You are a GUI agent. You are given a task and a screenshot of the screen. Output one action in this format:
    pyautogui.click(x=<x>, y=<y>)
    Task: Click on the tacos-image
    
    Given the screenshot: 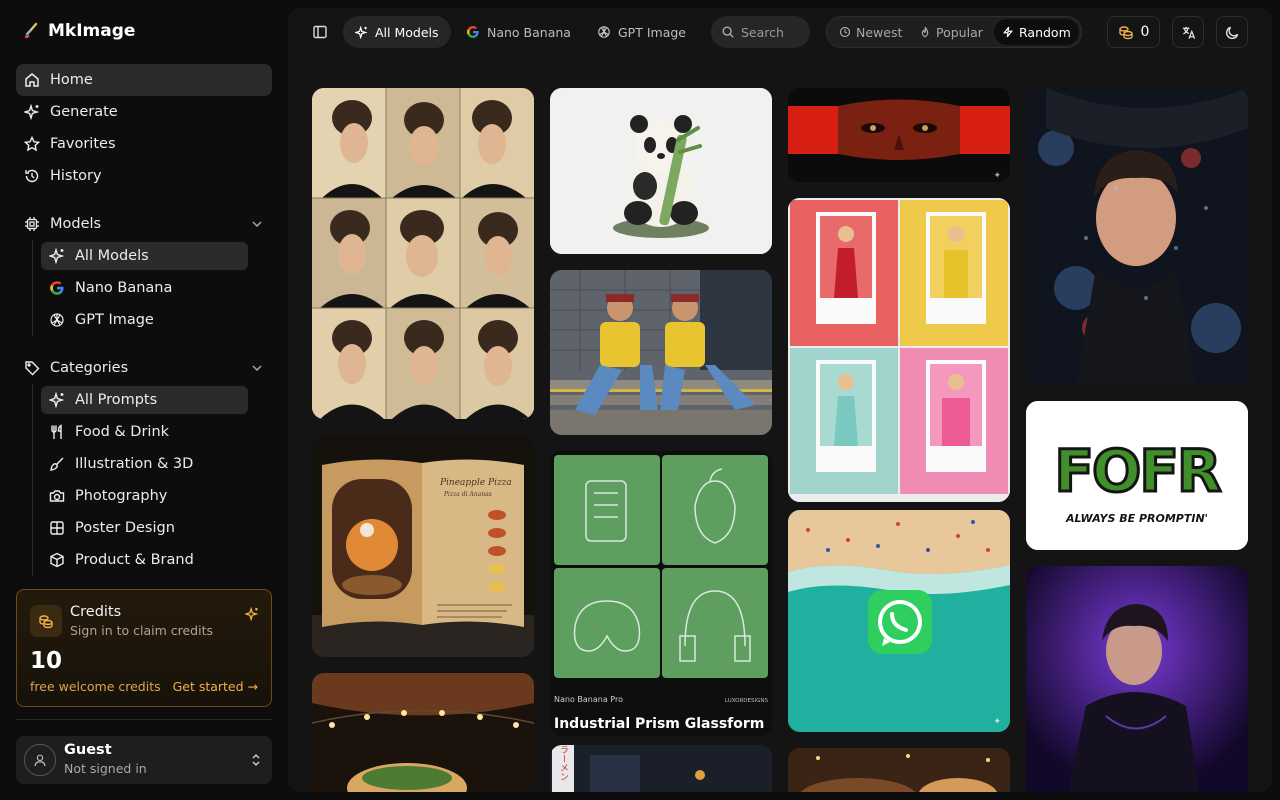 What is the action you would take?
    pyautogui.click(x=423, y=732)
    